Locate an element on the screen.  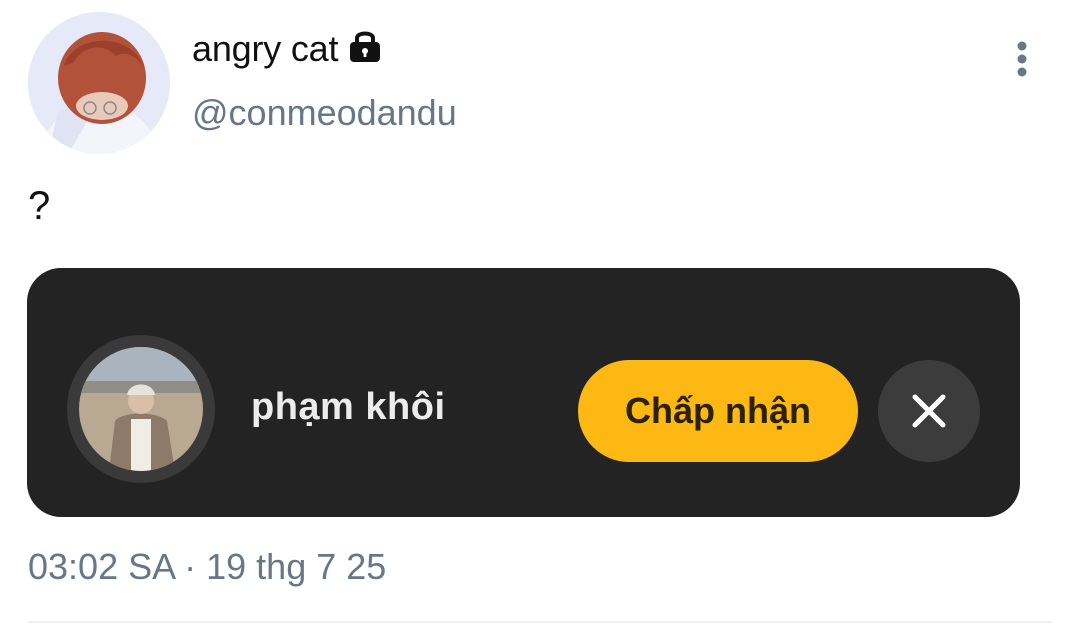
divider is located at coordinates (540, 622).